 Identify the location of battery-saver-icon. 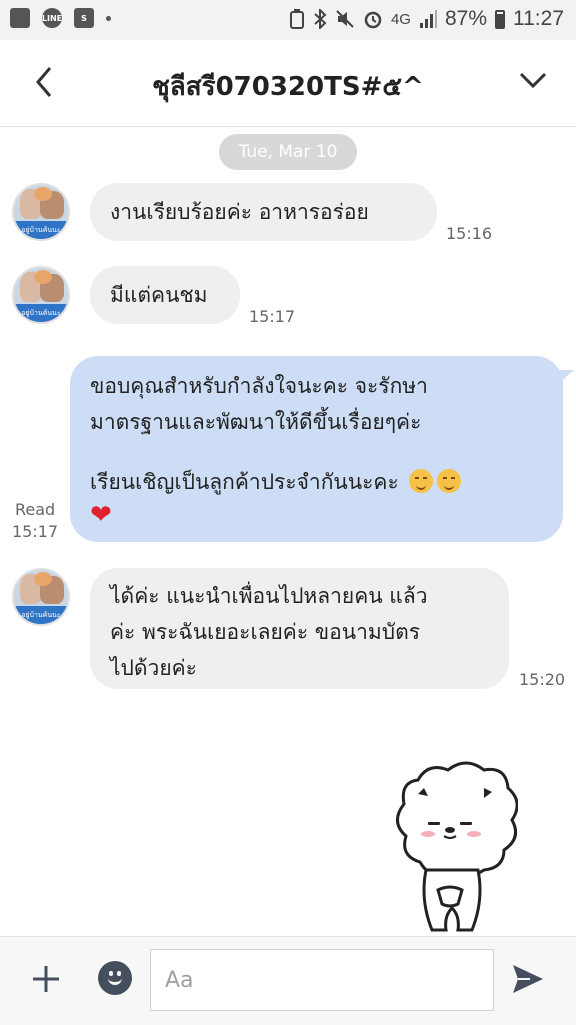
(296, 19).